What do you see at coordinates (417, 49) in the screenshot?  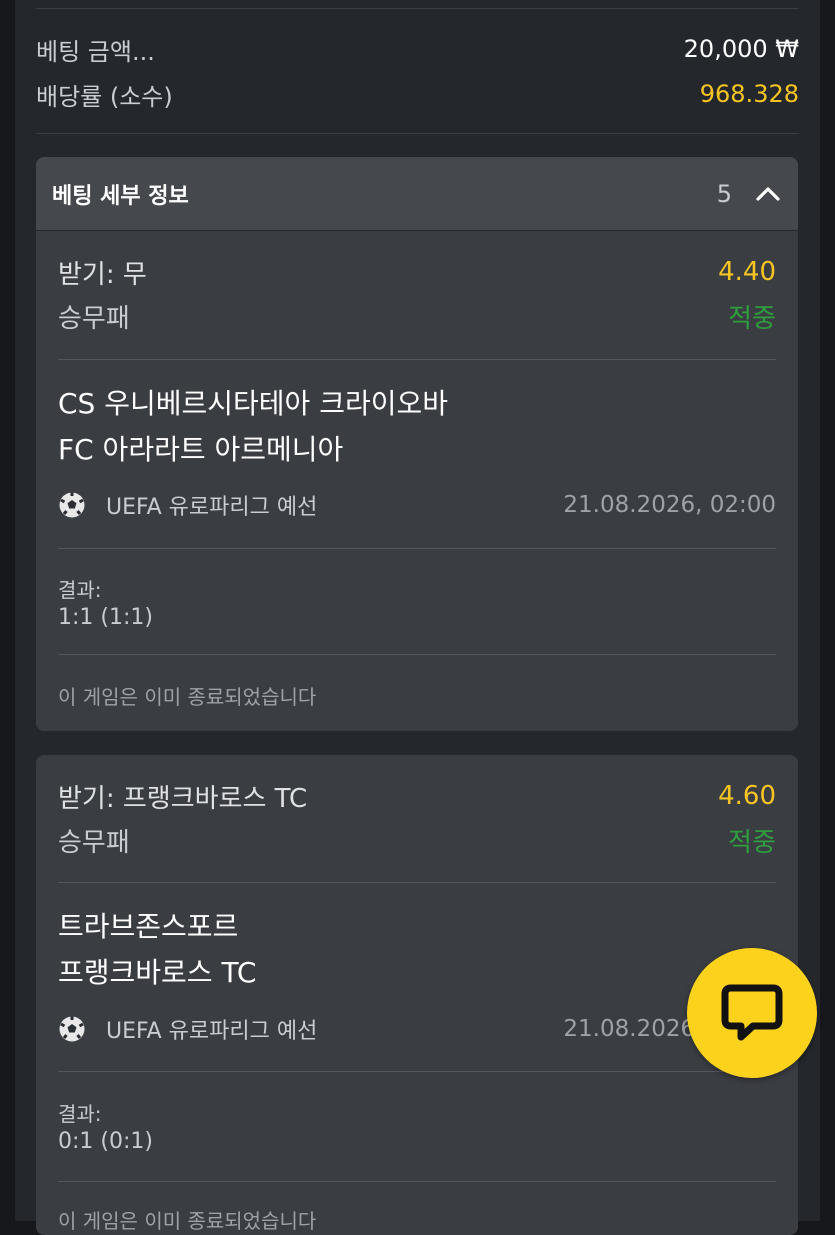 I see `bet-amount-row: 베팅 금액... 20,000 ₩` at bounding box center [417, 49].